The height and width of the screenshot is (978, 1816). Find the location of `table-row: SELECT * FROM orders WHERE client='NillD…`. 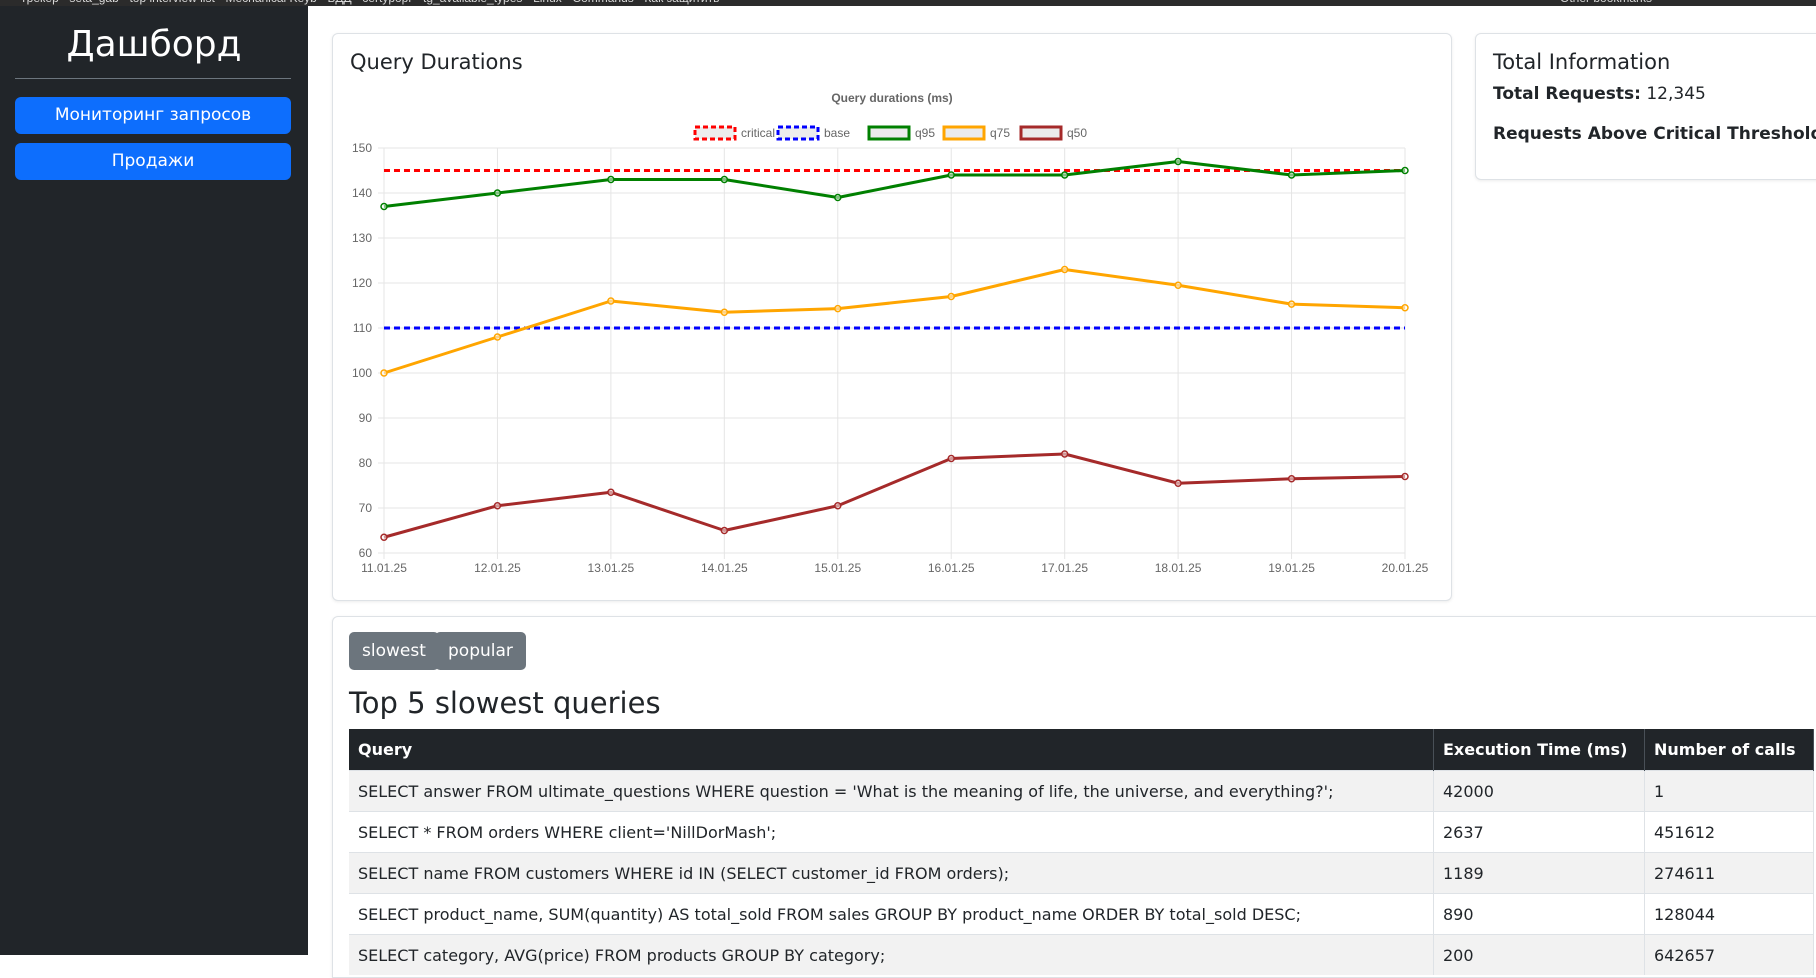

table-row: SELECT * FROM orders WHERE client='NillD… is located at coordinates (1081, 832).